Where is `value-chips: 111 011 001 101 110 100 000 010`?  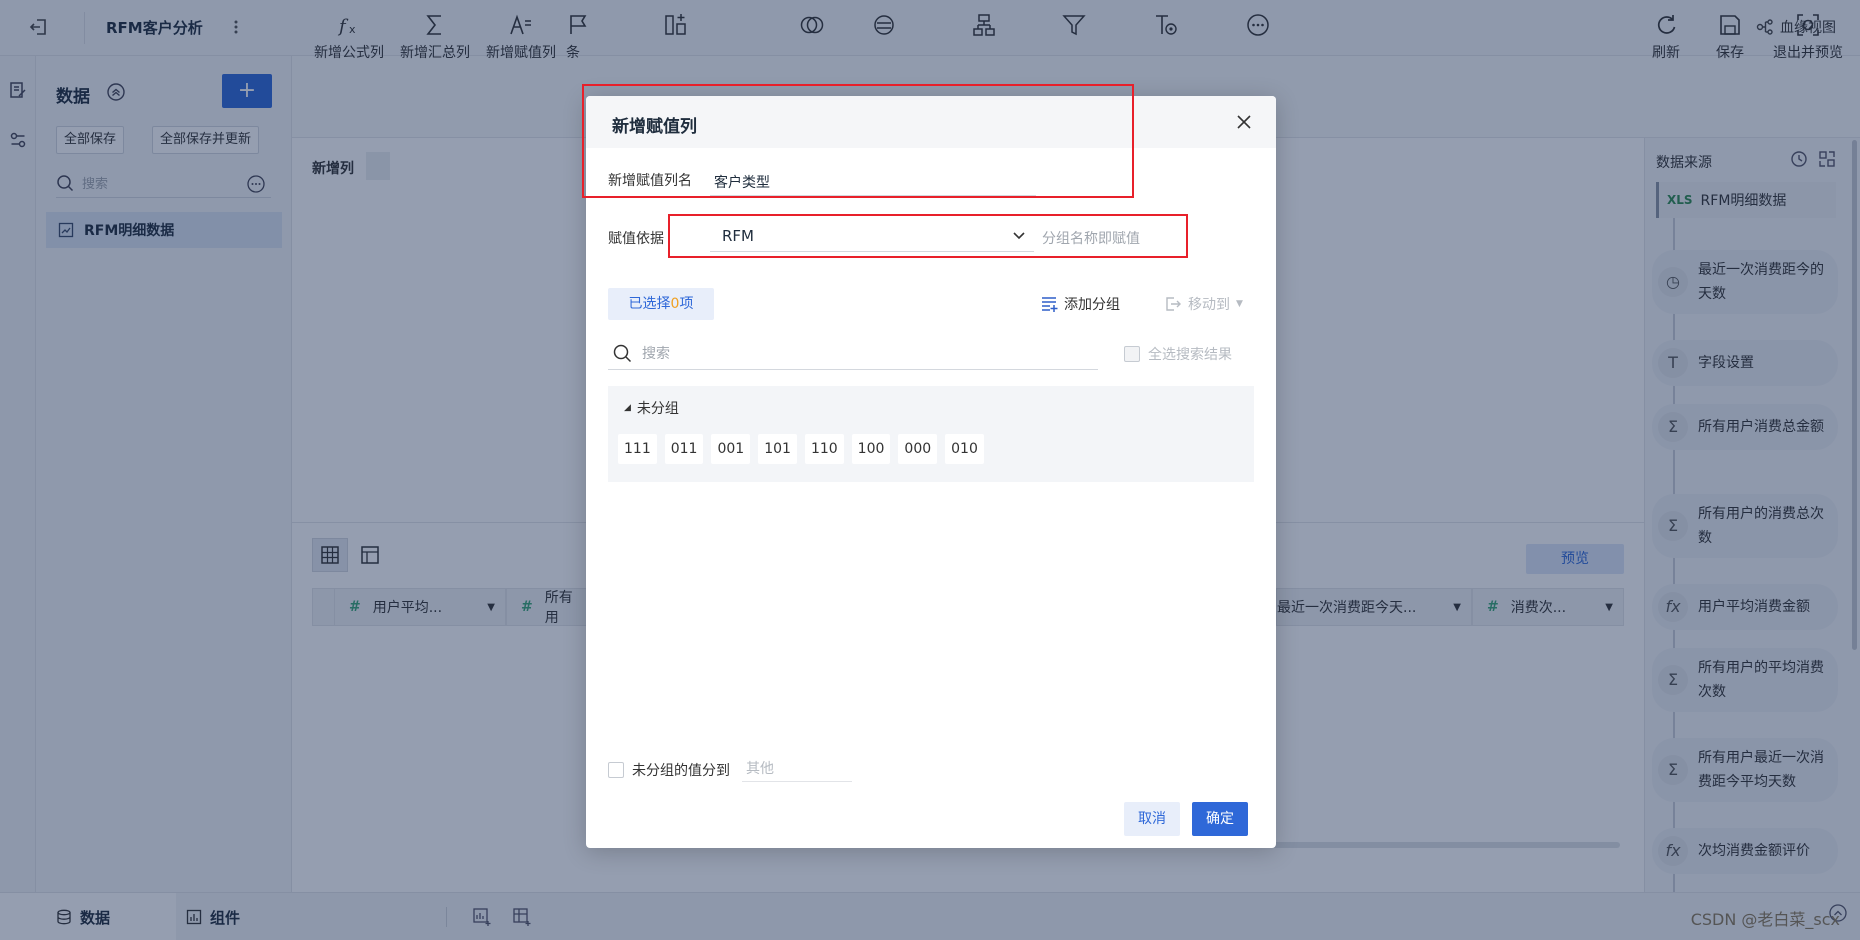 value-chips: 111 011 001 101 110 100 000 010 is located at coordinates (801, 449).